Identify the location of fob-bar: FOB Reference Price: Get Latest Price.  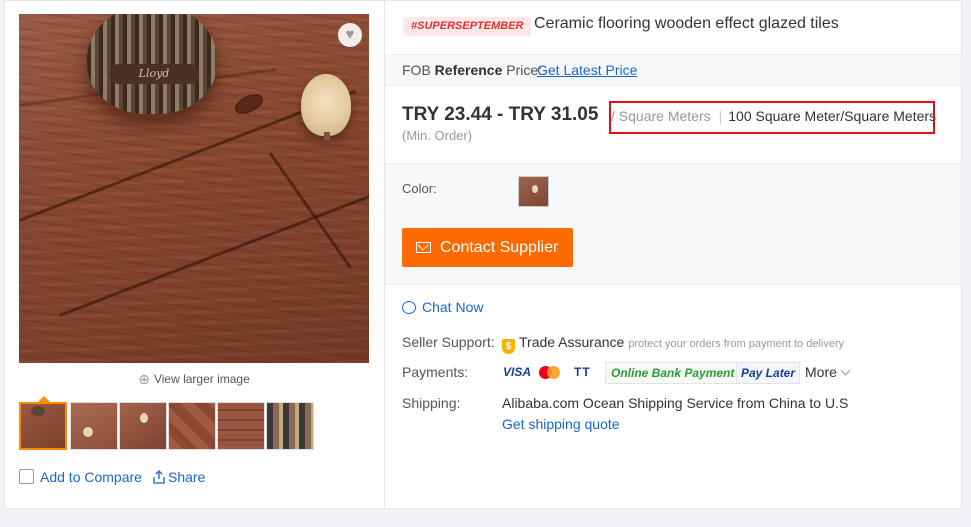
(673, 70).